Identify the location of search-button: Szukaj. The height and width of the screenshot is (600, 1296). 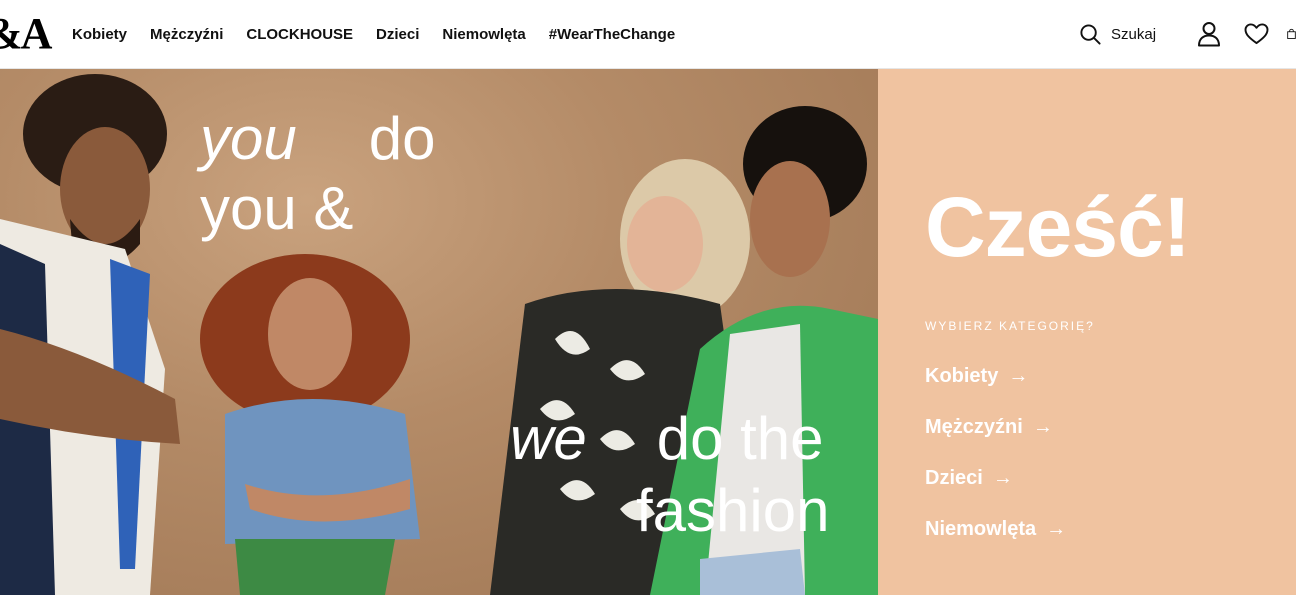
(1117, 34).